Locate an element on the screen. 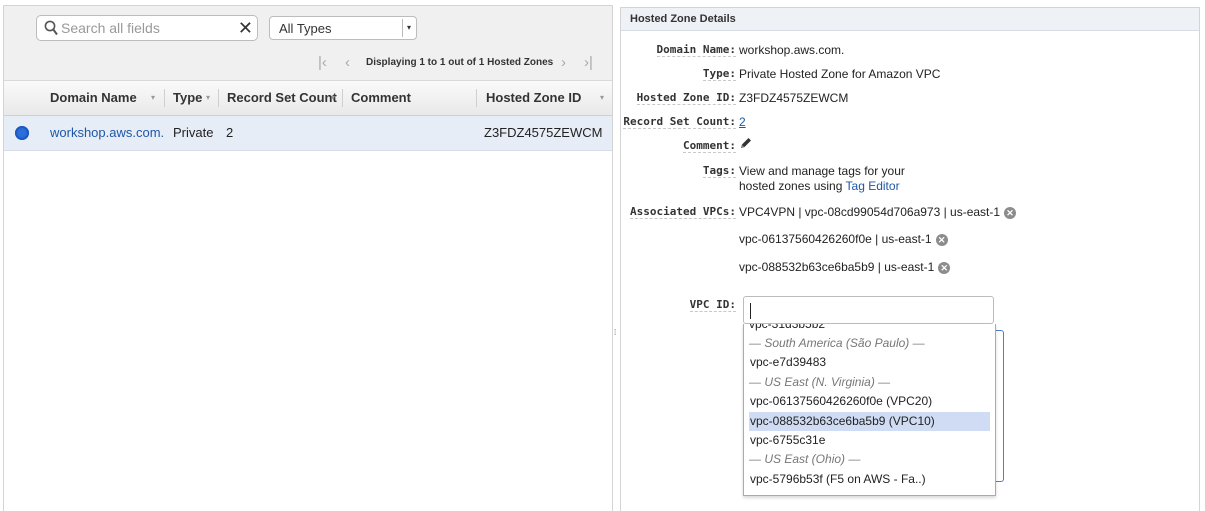  details-title: Hosted Zone Details is located at coordinates (910, 19).